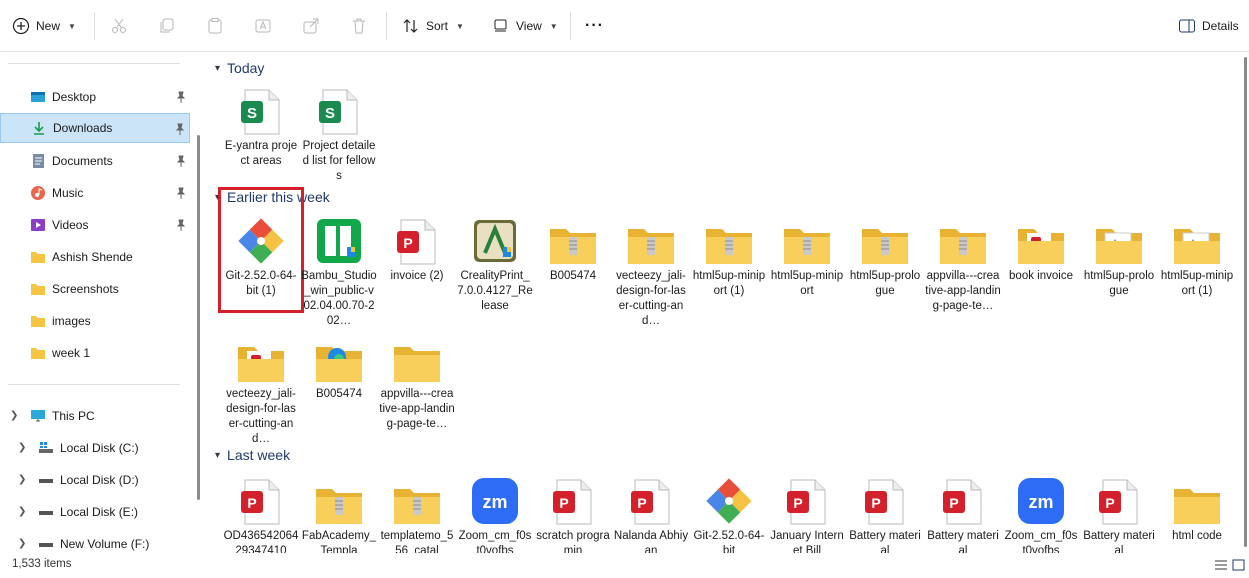 This screenshot has height=578, width=1249. I want to click on file-item: Git-2.52.0-64-bit, so click(729, 513).